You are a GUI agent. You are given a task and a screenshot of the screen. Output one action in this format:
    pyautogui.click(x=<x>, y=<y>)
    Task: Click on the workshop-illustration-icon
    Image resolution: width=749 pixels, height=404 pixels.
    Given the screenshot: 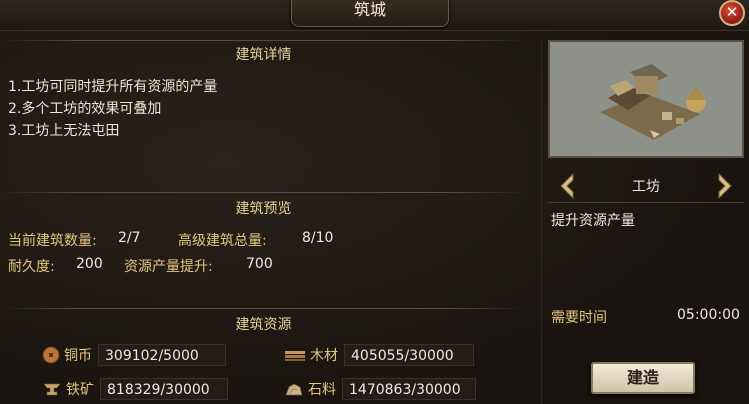 What is the action you would take?
    pyautogui.click(x=646, y=99)
    